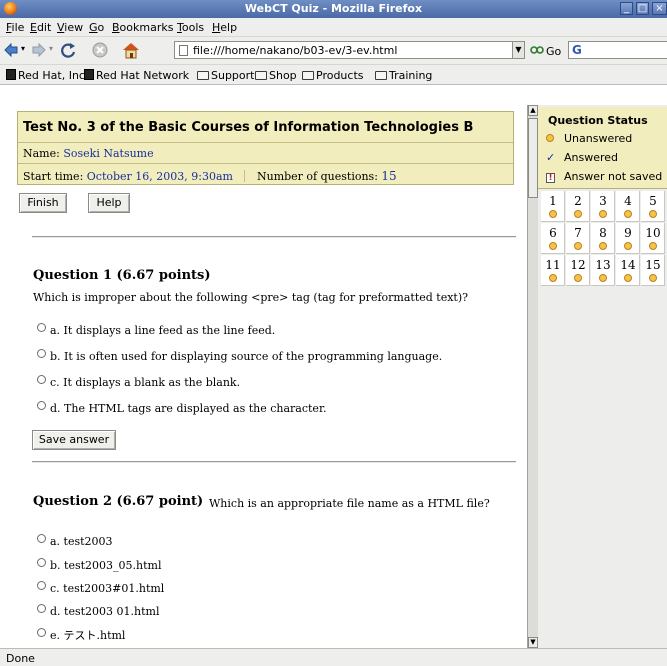 The width and height of the screenshot is (667, 666). What do you see at coordinates (403, 75) in the screenshot?
I see `bookmark-folder-training: Training` at bounding box center [403, 75].